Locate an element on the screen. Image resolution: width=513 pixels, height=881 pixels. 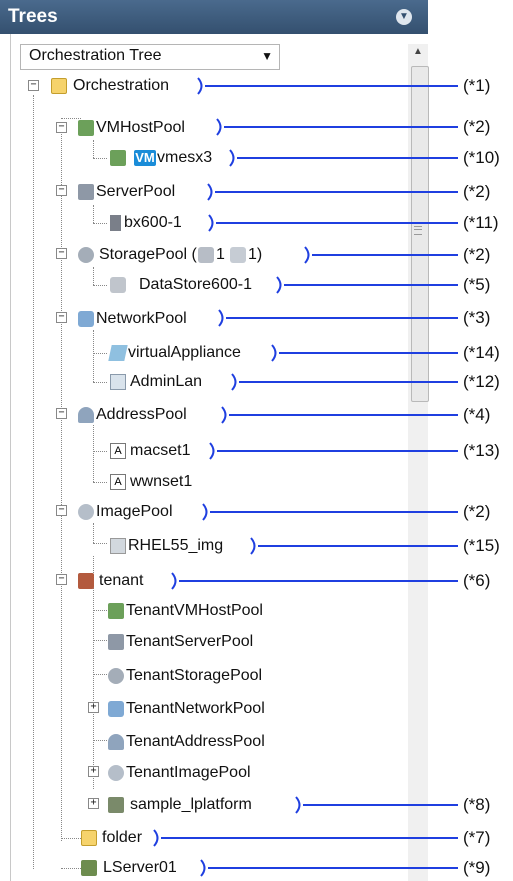
annotation-label: (*15) is located at coordinates (481, 545).